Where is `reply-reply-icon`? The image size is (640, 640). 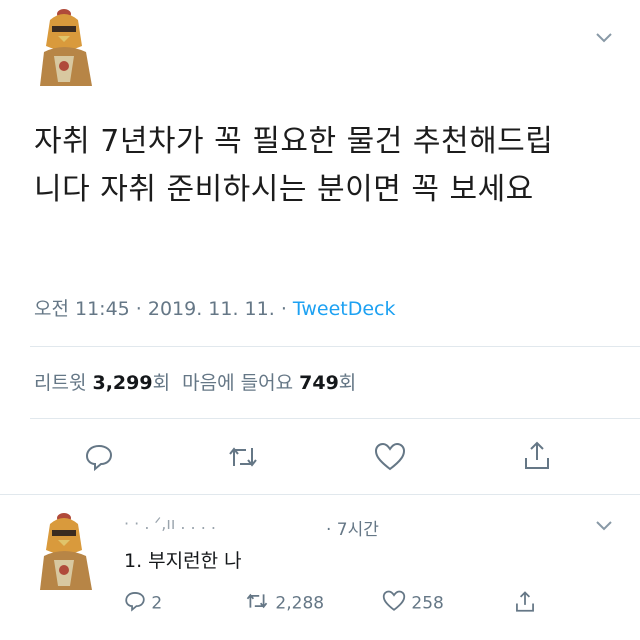
reply-reply-icon is located at coordinates (135, 604).